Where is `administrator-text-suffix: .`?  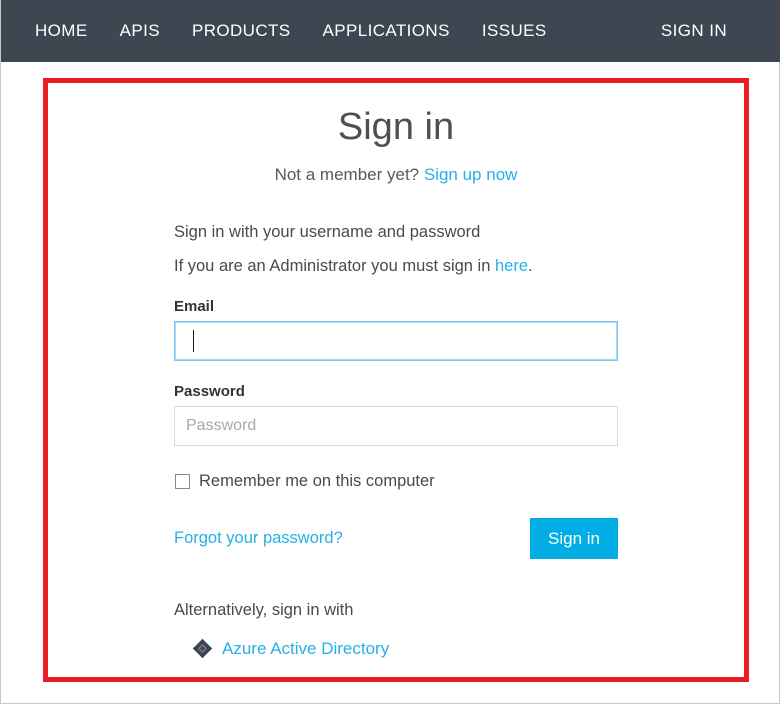
administrator-text-suffix: . is located at coordinates (530, 266).